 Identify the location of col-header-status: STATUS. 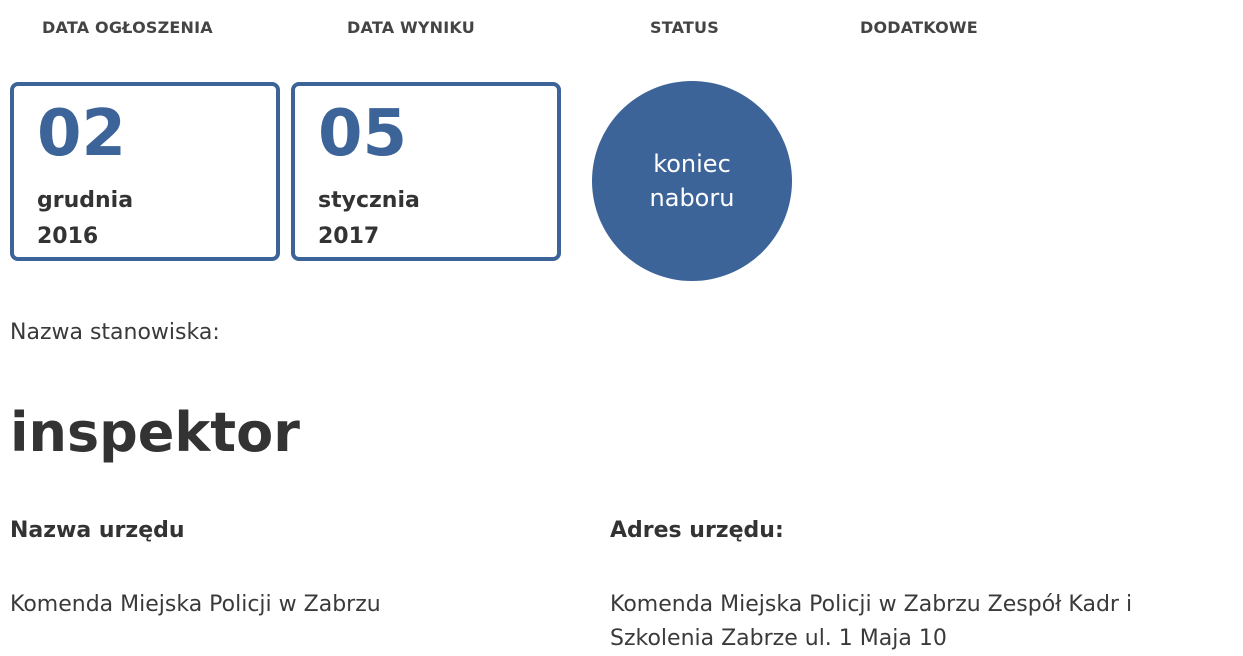
(684, 27).